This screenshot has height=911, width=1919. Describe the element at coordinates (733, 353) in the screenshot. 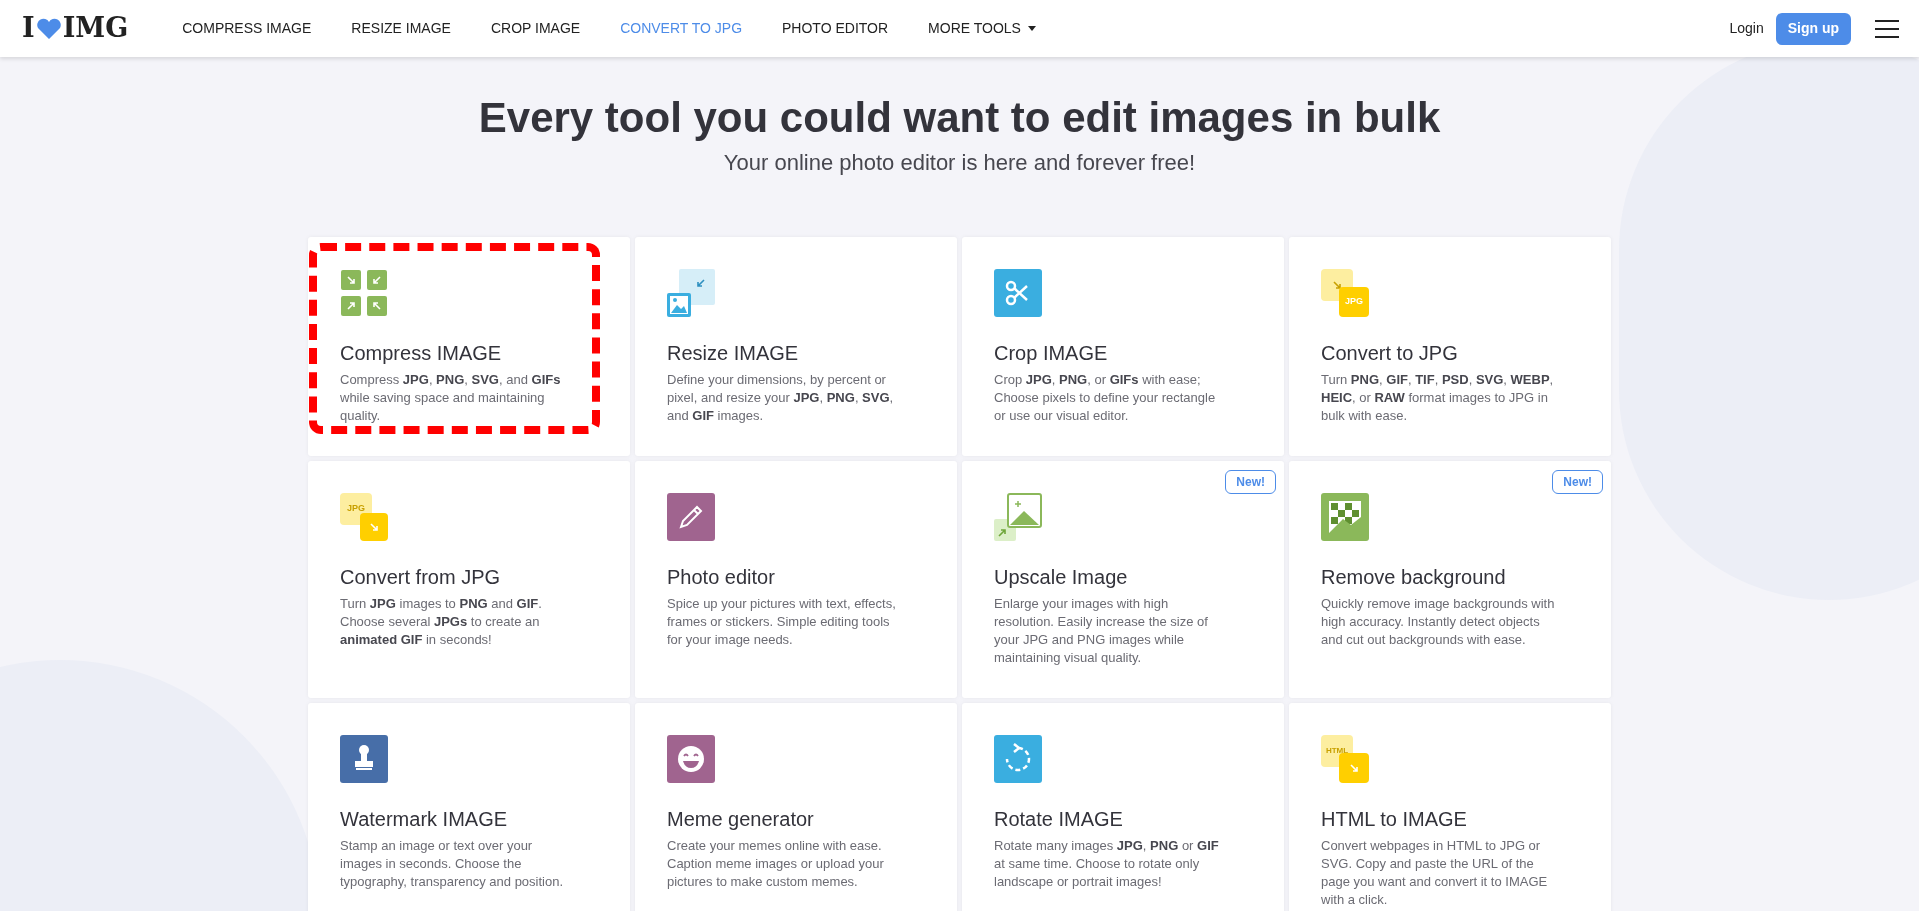

I see `tool-title: Resize IMAGE` at that location.